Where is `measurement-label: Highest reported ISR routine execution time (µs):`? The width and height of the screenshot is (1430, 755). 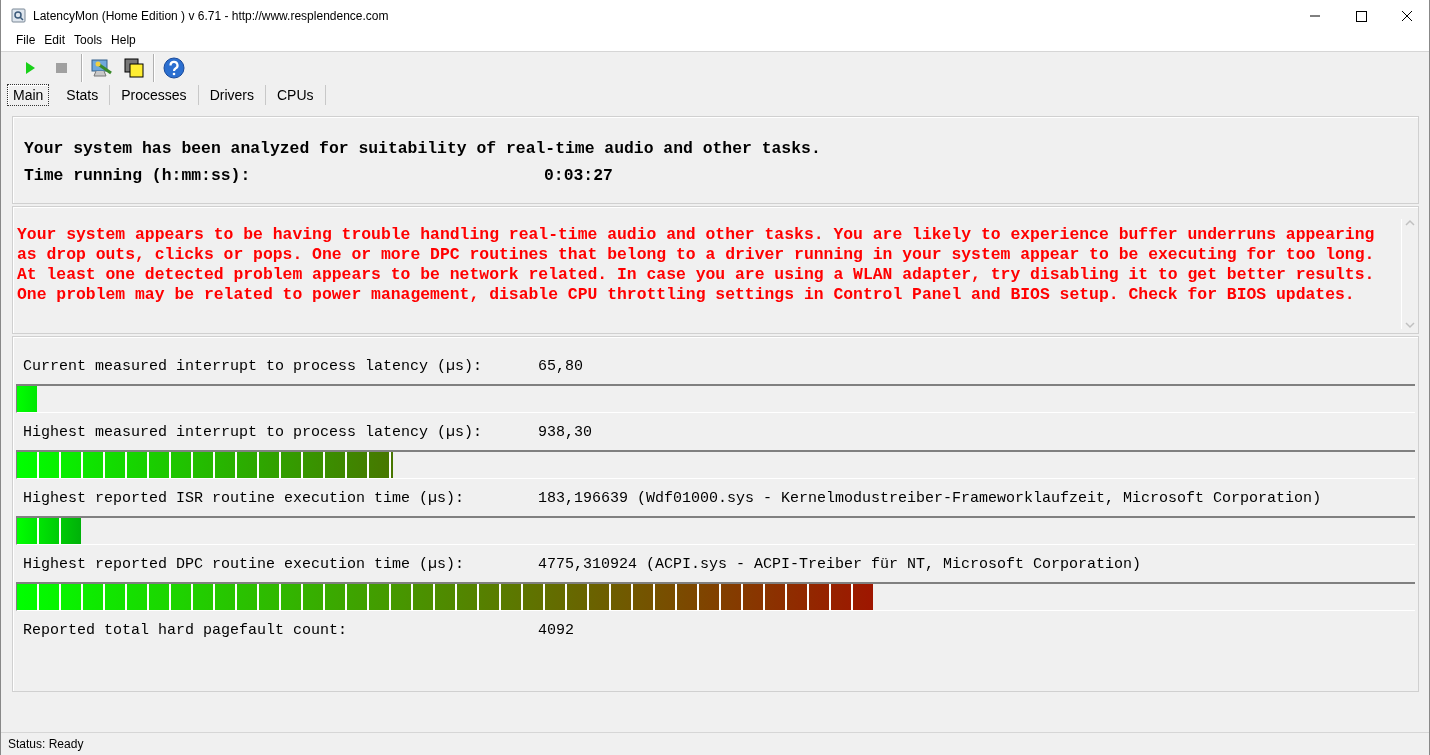 measurement-label: Highest reported ISR routine execution time (µs): is located at coordinates (244, 498).